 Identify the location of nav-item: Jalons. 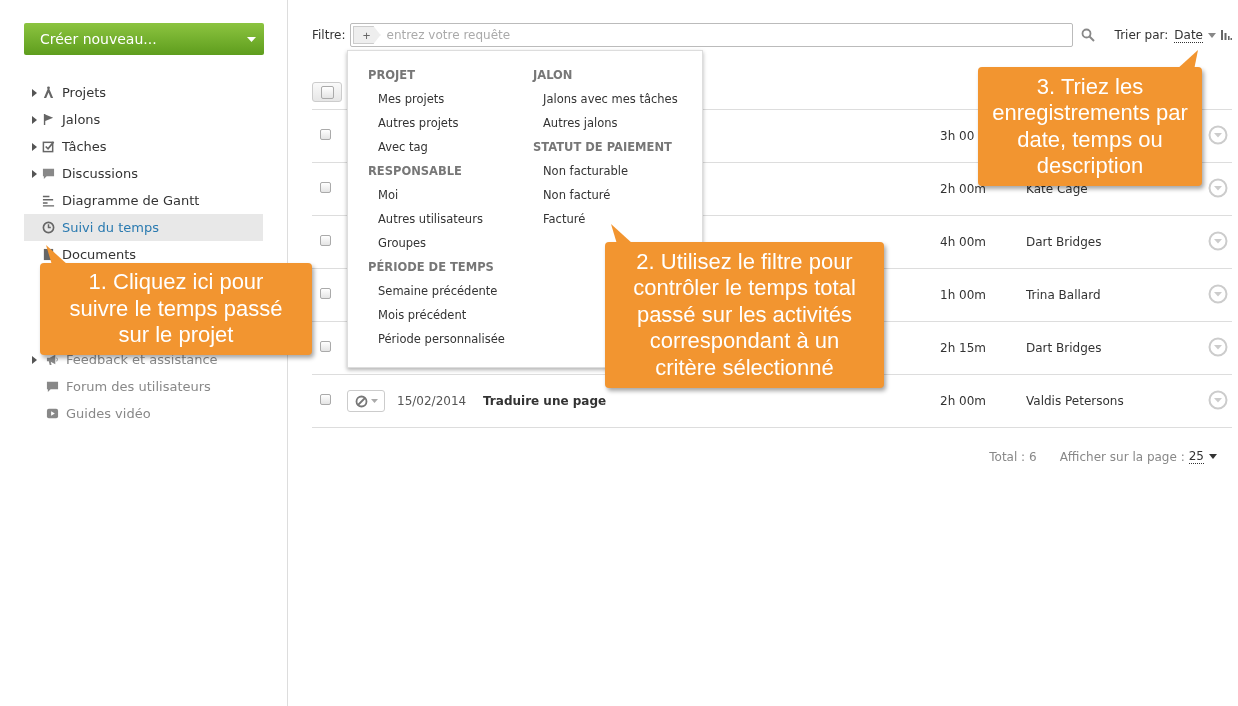
(143, 119).